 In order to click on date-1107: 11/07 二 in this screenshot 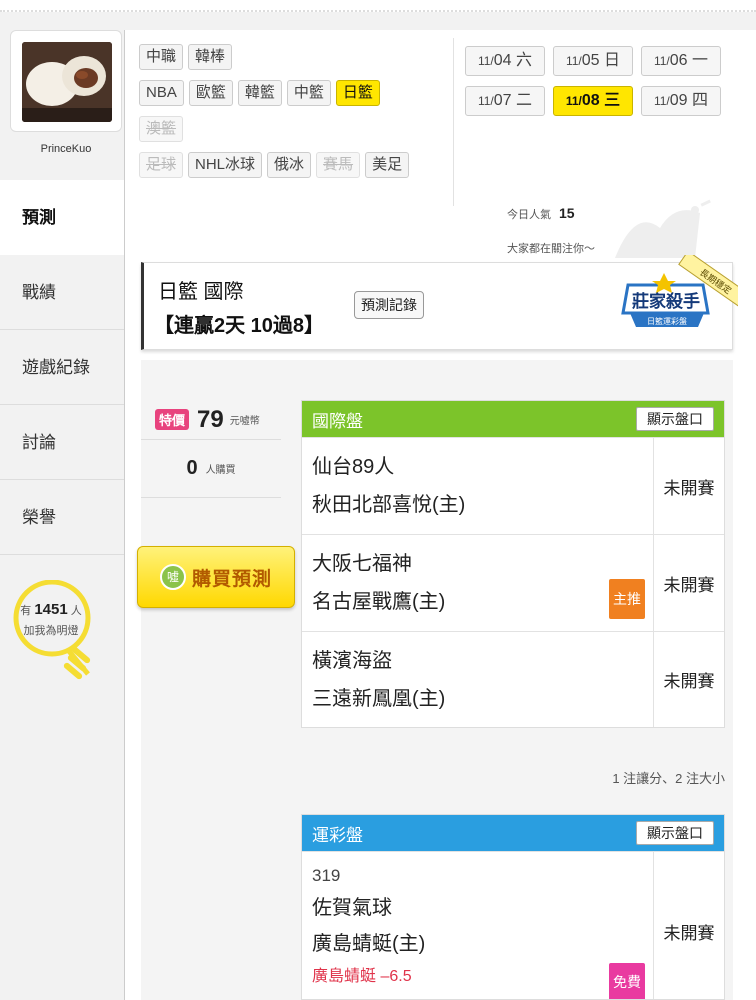, I will do `click(505, 101)`.